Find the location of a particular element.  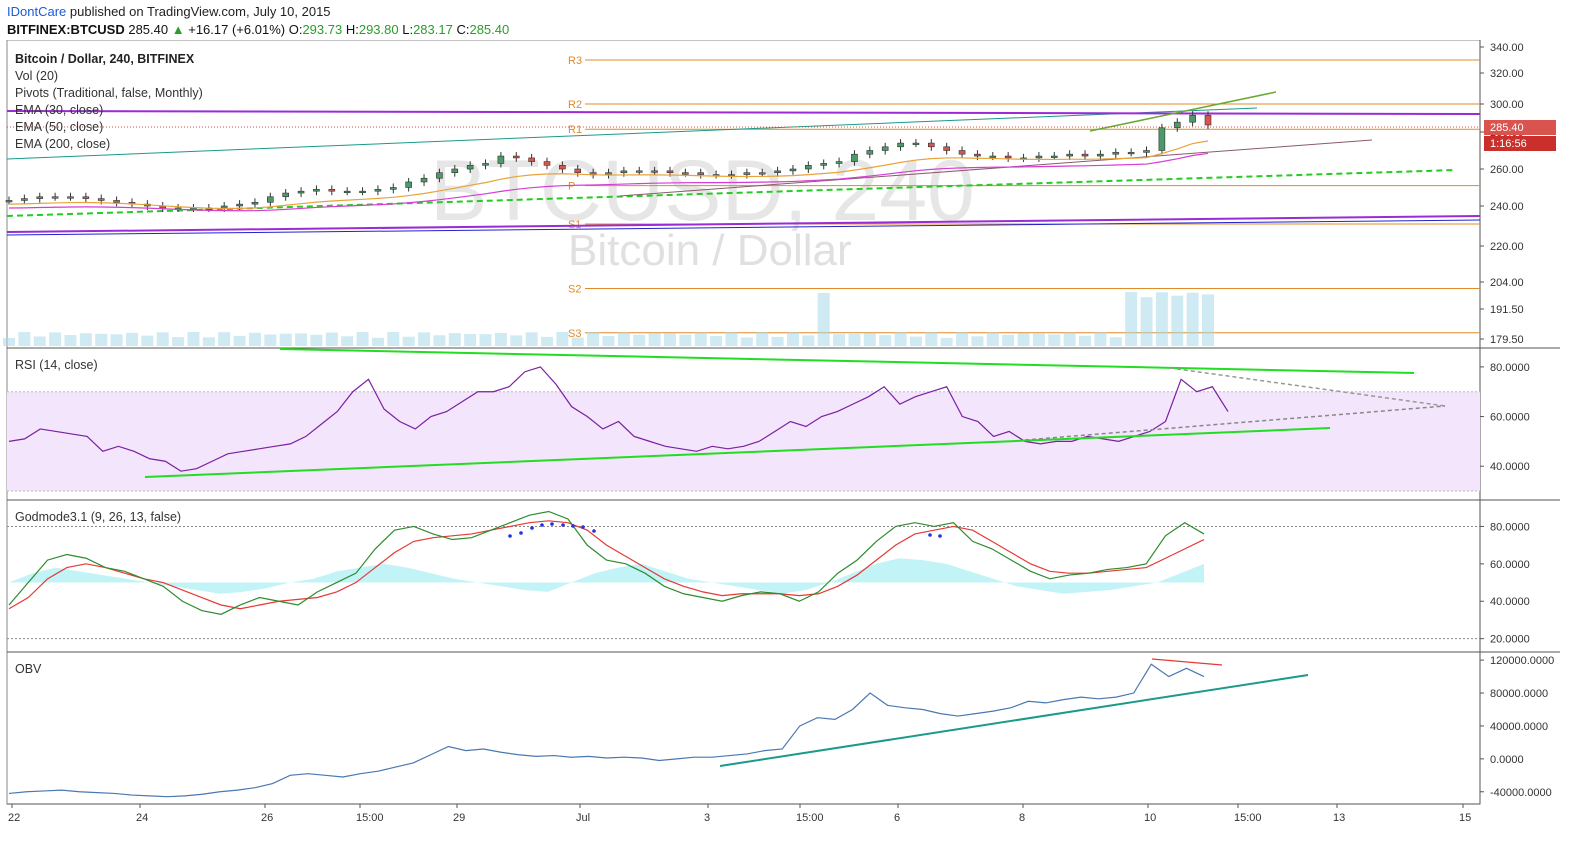

legend-vol: Vol (20) is located at coordinates (109, 76).